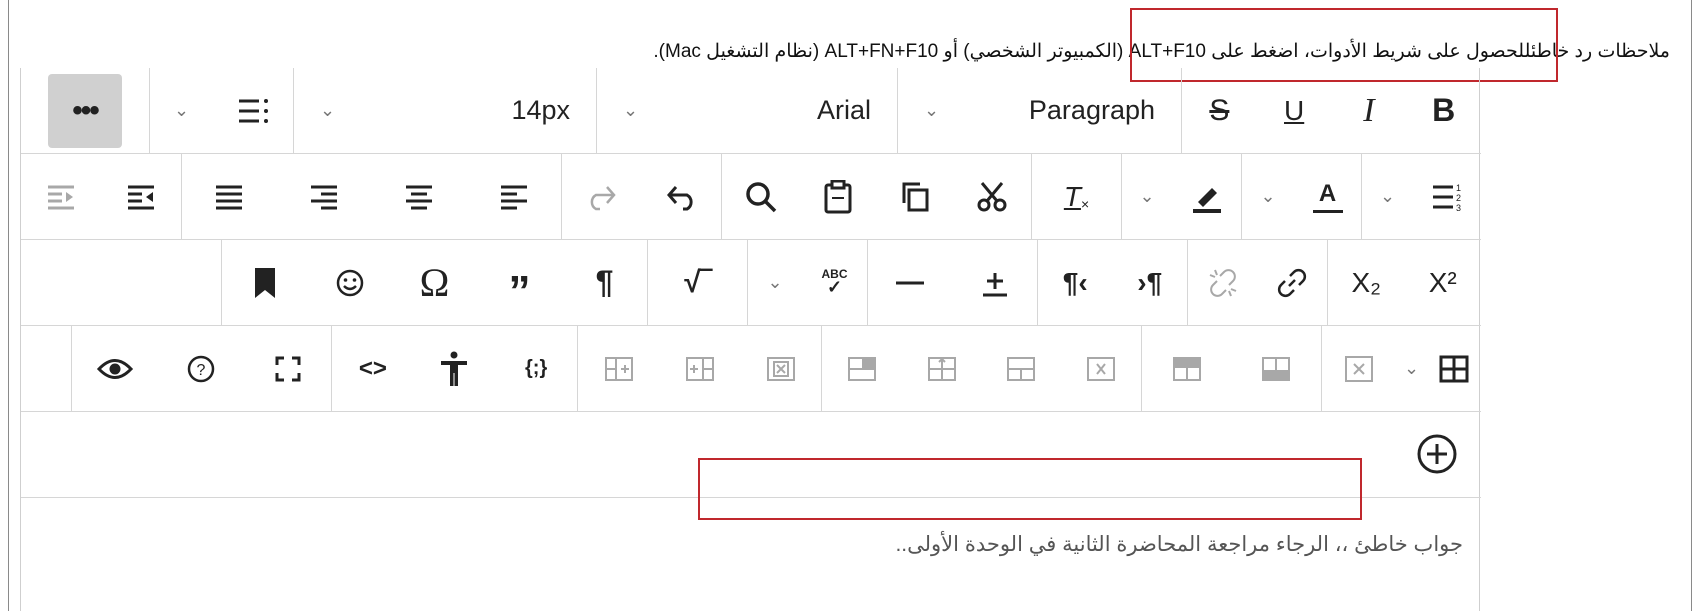 The image size is (1696, 611). What do you see at coordinates (101, 196) in the screenshot?
I see `indent-group` at bounding box center [101, 196].